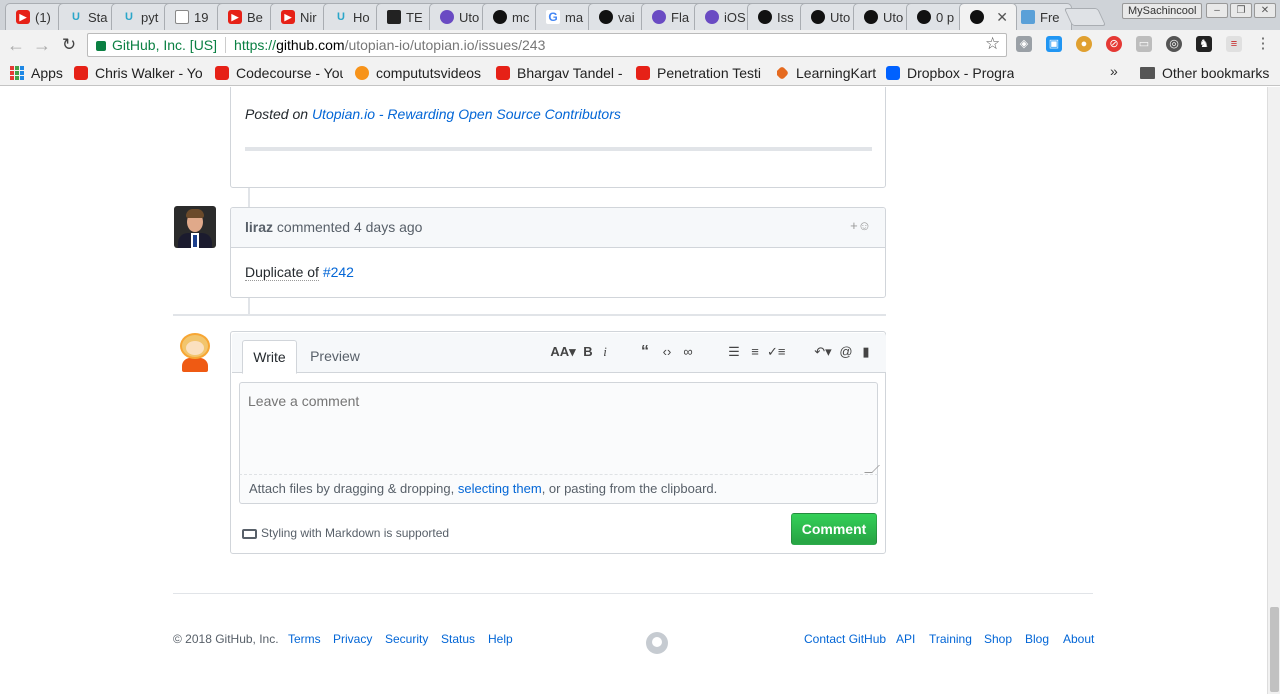 Image resolution: width=1280 pixels, height=694 pixels. What do you see at coordinates (1028, 17) in the screenshot?
I see `freepik-icon` at bounding box center [1028, 17].